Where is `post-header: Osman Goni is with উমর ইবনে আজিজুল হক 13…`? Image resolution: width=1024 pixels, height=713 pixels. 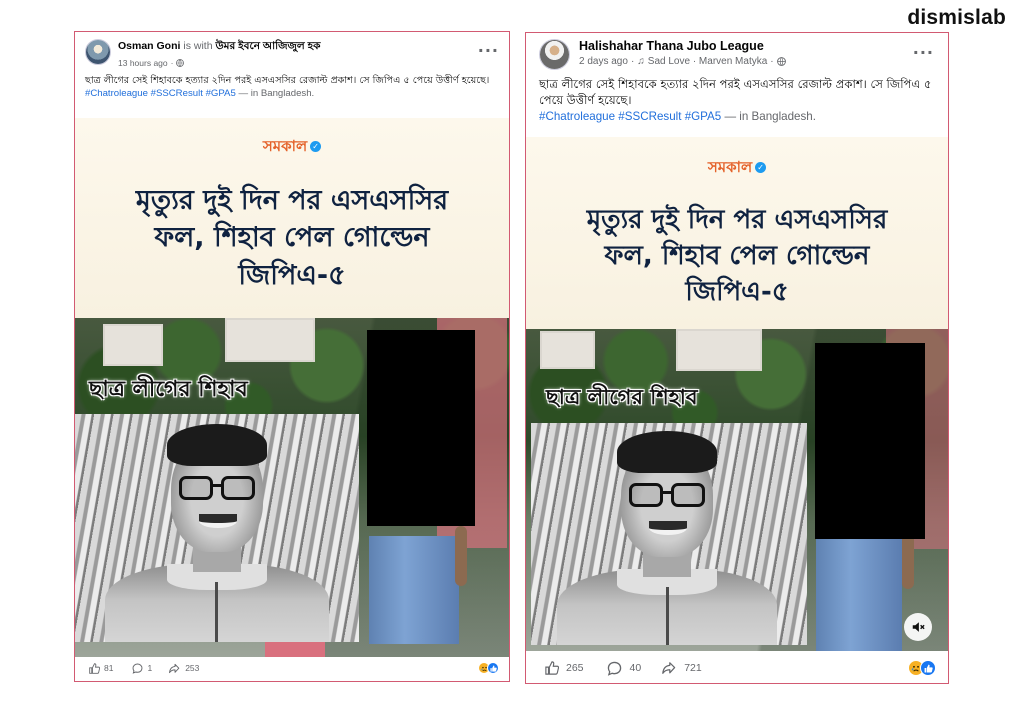
post-header: Osman Goni is with উমর ইবনে আজিজুল হক 13… is located at coordinates (292, 50).